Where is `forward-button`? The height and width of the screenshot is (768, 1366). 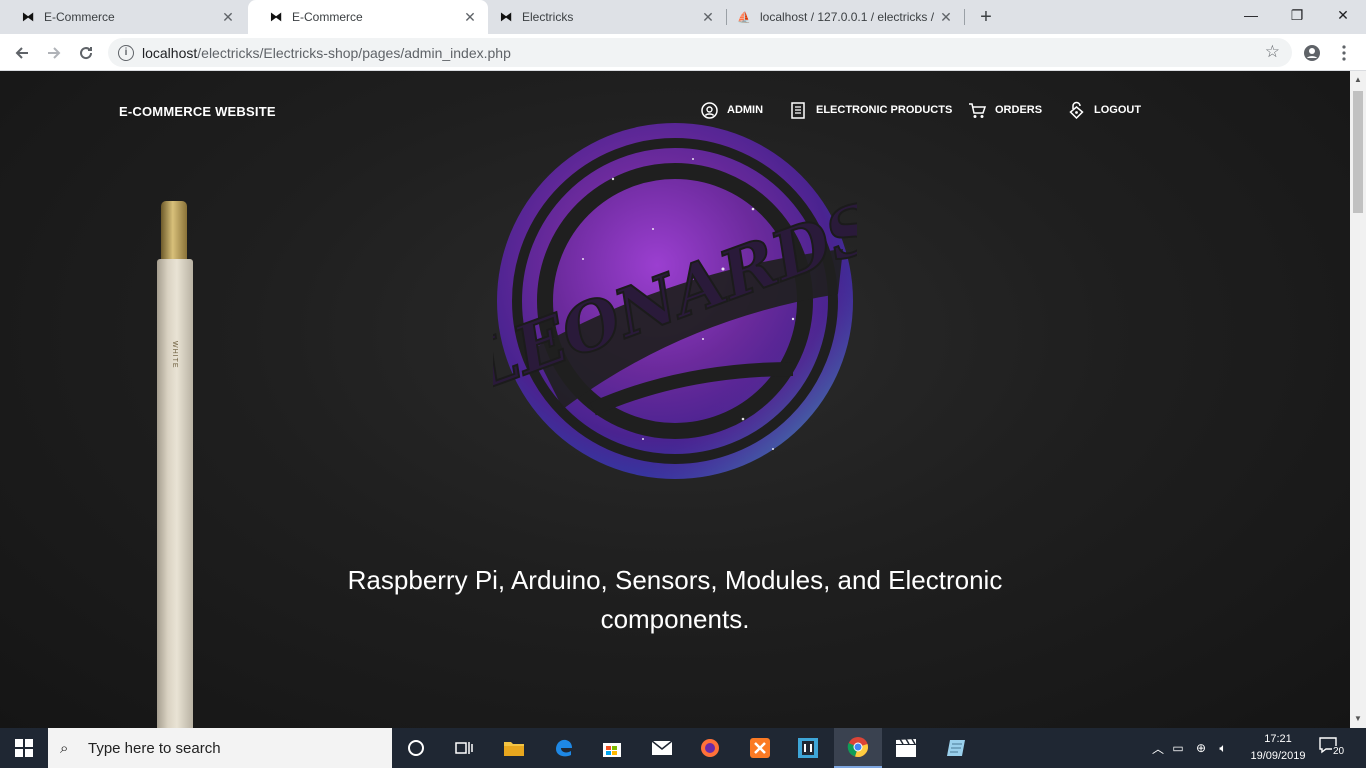 forward-button is located at coordinates (54, 53).